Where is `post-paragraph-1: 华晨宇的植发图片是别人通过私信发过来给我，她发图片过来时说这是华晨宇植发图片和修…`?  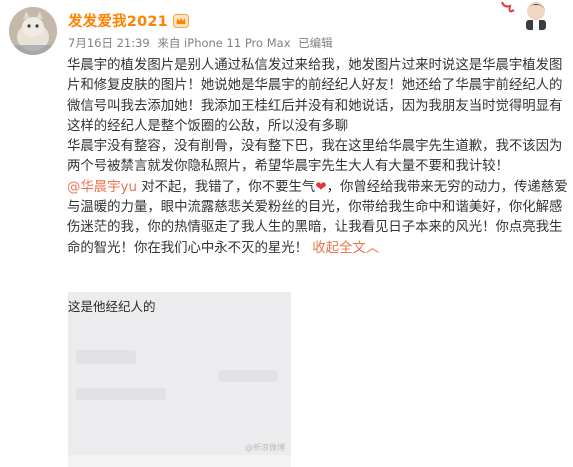
post-paragraph-1: 华晨宇的植发图片是别人通过私信发过来给我，她发图片过来时说这是华晨宇植发图片和修… is located at coordinates (315, 96).